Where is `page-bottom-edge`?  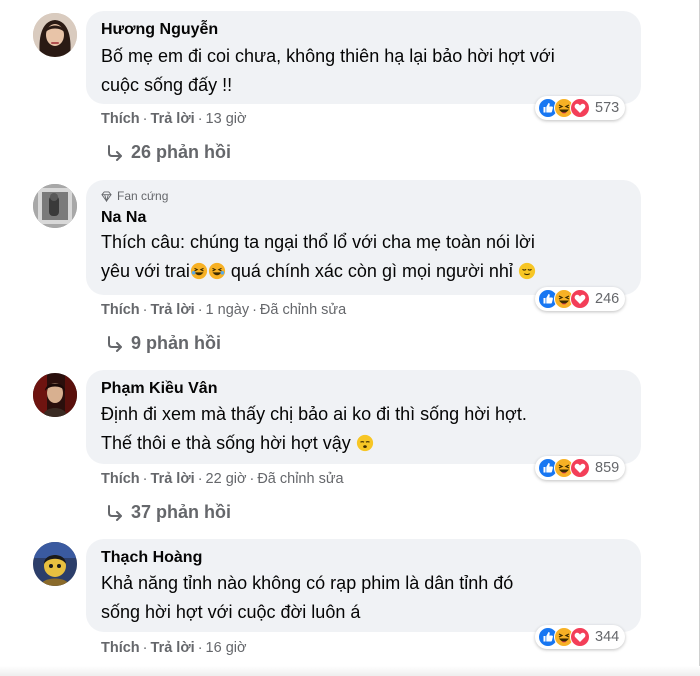
page-bottom-edge is located at coordinates (350, 671).